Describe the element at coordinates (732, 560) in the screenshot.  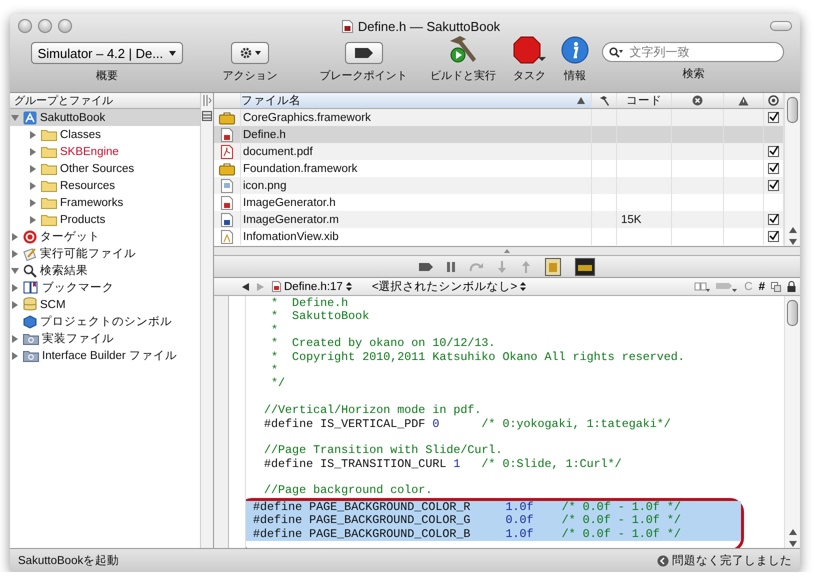
I see `build-status-text: 問題なく完了しました` at that location.